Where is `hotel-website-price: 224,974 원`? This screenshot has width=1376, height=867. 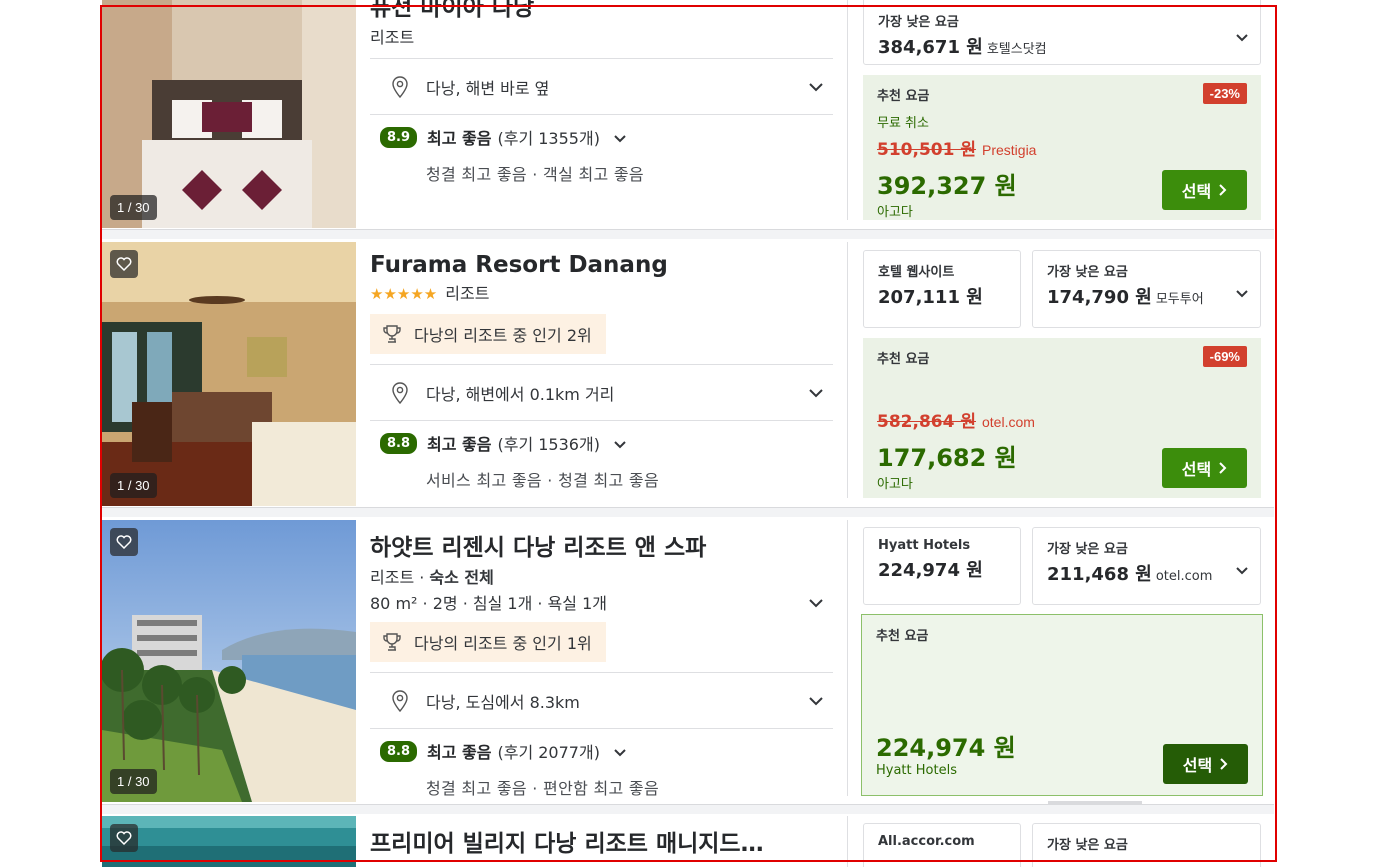
hotel-website-price: 224,974 원 is located at coordinates (930, 570).